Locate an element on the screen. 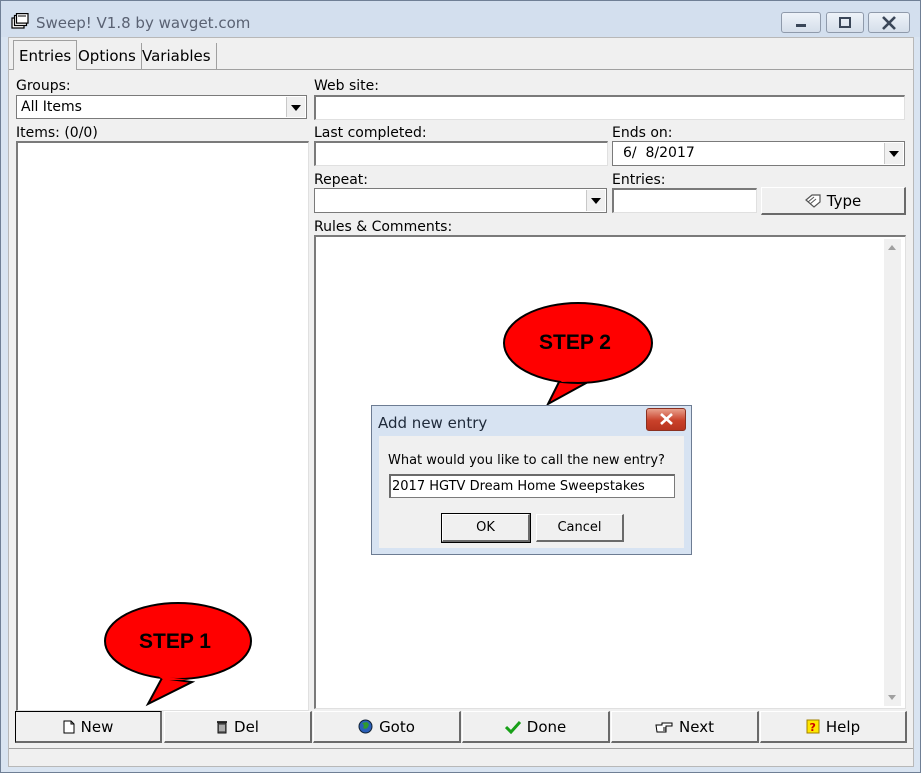  goto-button: Goto is located at coordinates (387, 727).